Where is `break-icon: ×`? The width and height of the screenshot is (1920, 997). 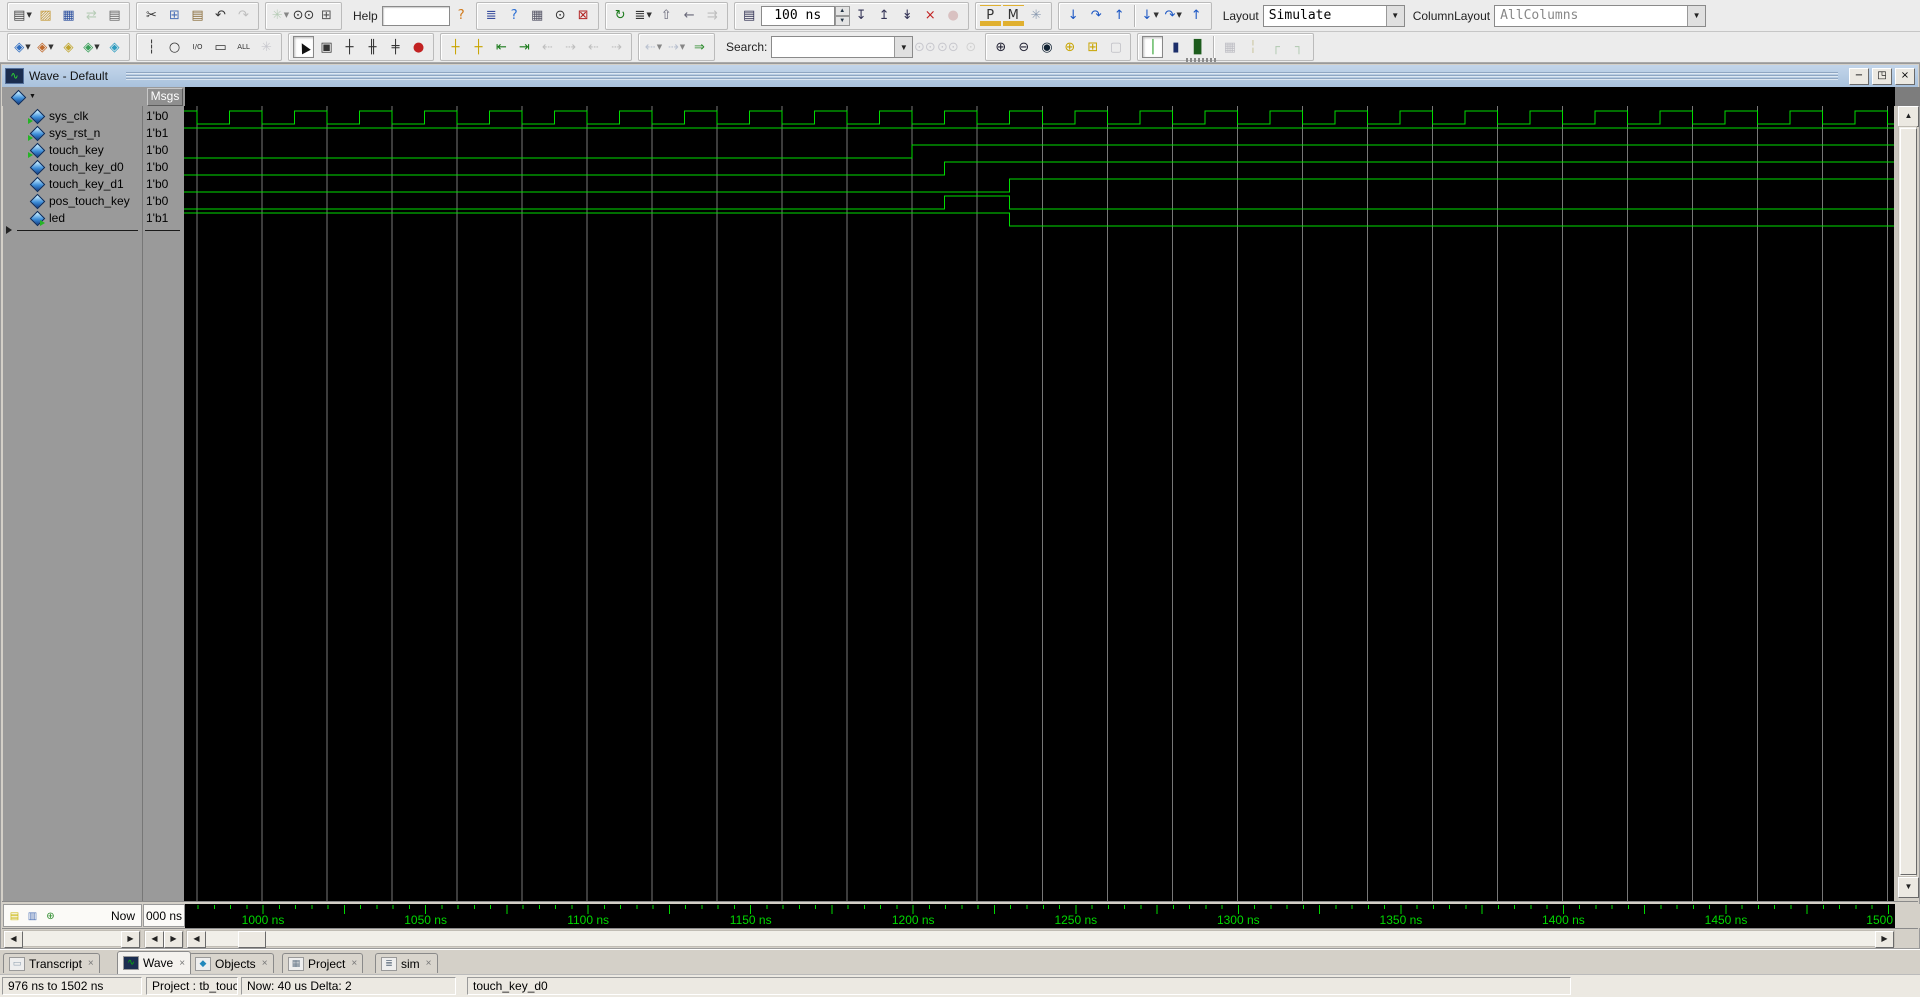
break-icon: × is located at coordinates (930, 16).